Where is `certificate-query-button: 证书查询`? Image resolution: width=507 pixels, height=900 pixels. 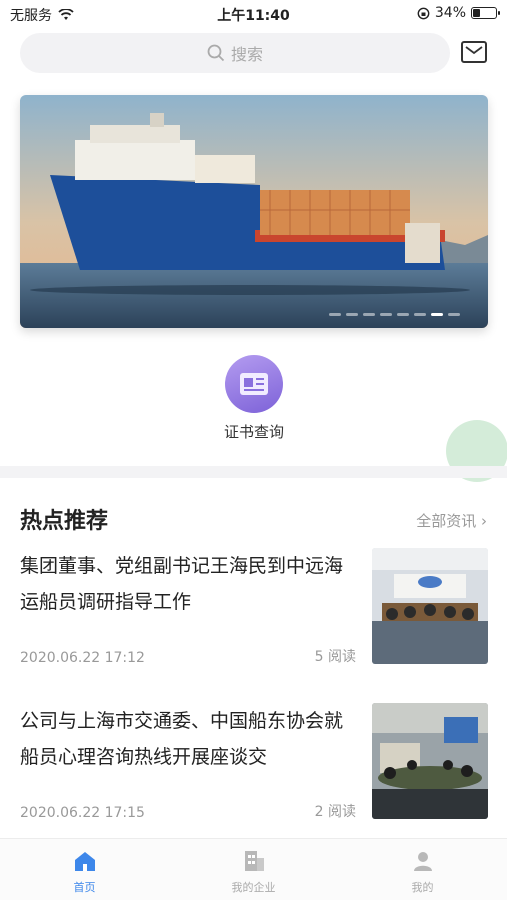 certificate-query-button: 证书查询 is located at coordinates (254, 398).